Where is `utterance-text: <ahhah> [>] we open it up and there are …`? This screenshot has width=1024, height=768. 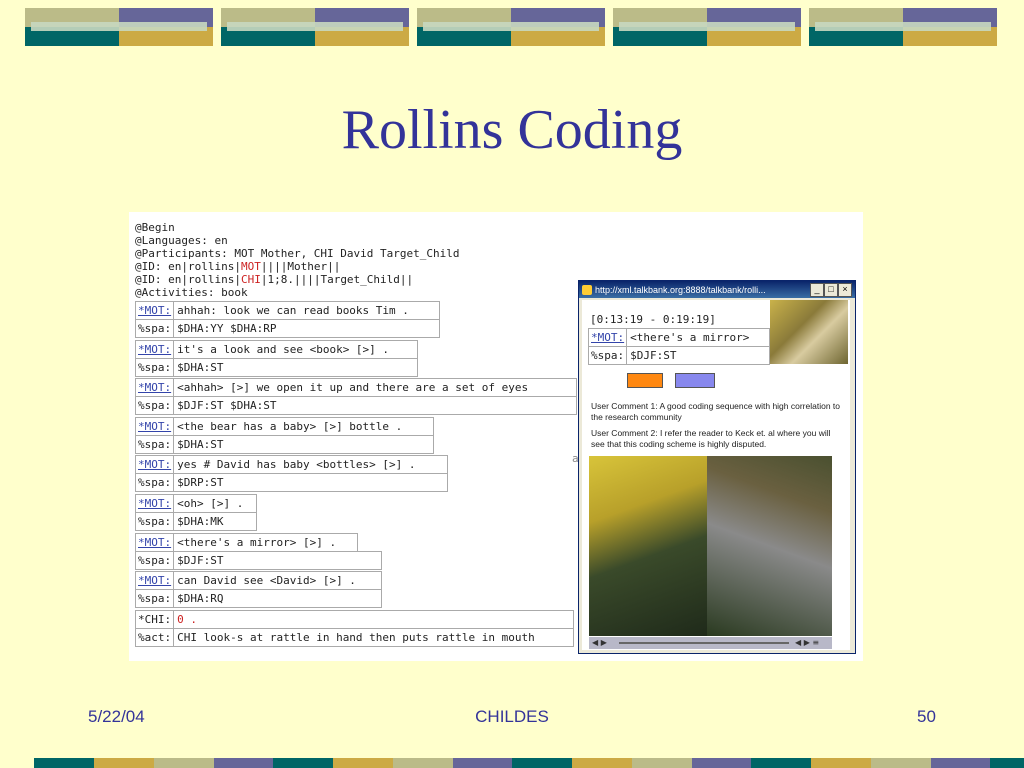
utterance-text: <ahhah> [>] we open it up and there are … is located at coordinates (353, 388).